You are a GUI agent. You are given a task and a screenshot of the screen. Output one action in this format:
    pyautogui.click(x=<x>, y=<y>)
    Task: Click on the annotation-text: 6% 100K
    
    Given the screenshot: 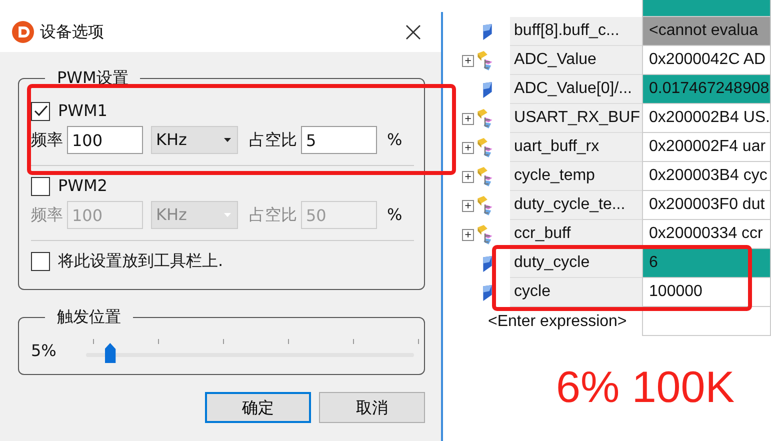 What is the action you would take?
    pyautogui.click(x=646, y=388)
    